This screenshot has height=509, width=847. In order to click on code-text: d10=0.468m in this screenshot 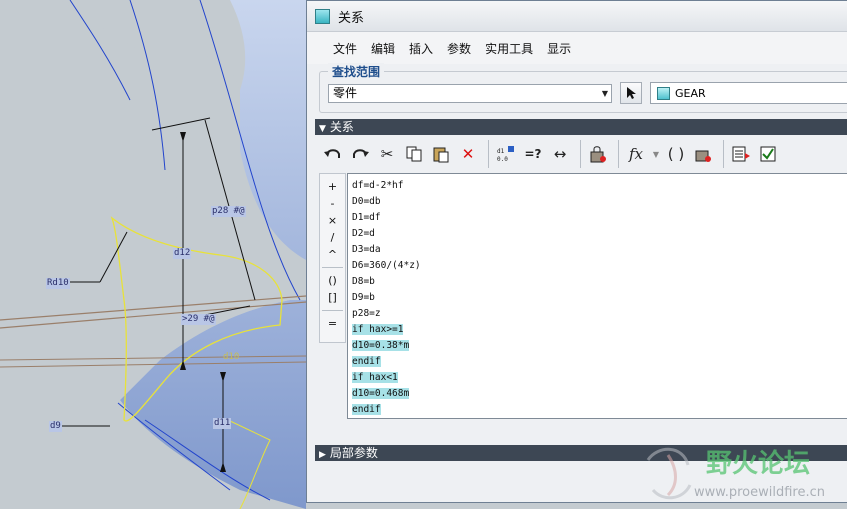, I will do `click(381, 393)`.